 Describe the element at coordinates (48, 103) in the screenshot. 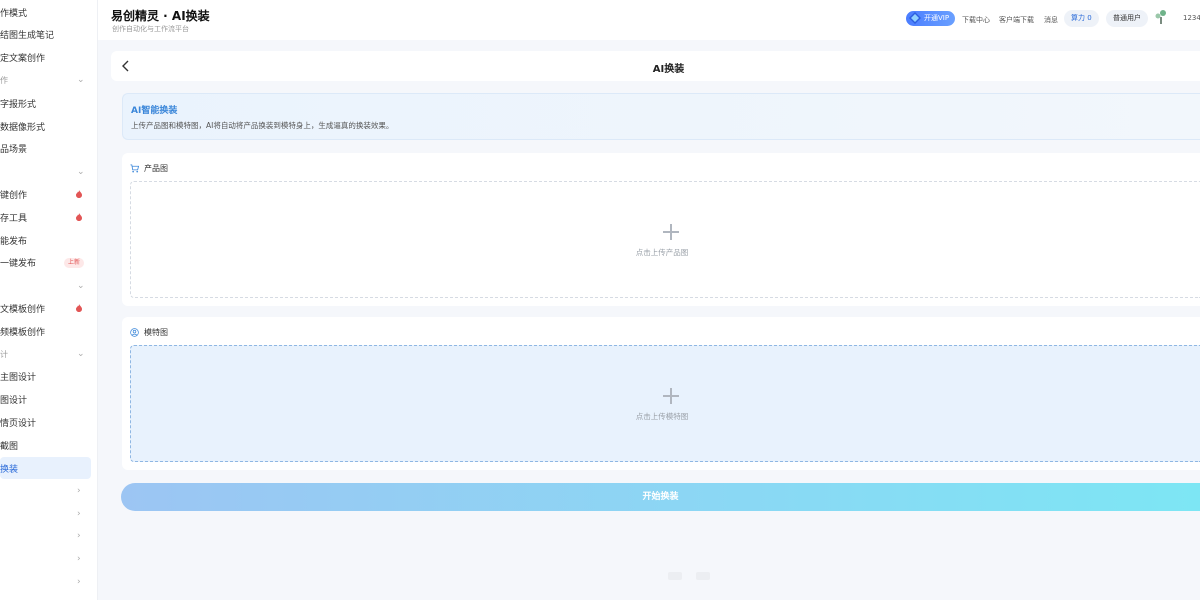

I see `sidebar-item: 字报形式` at that location.